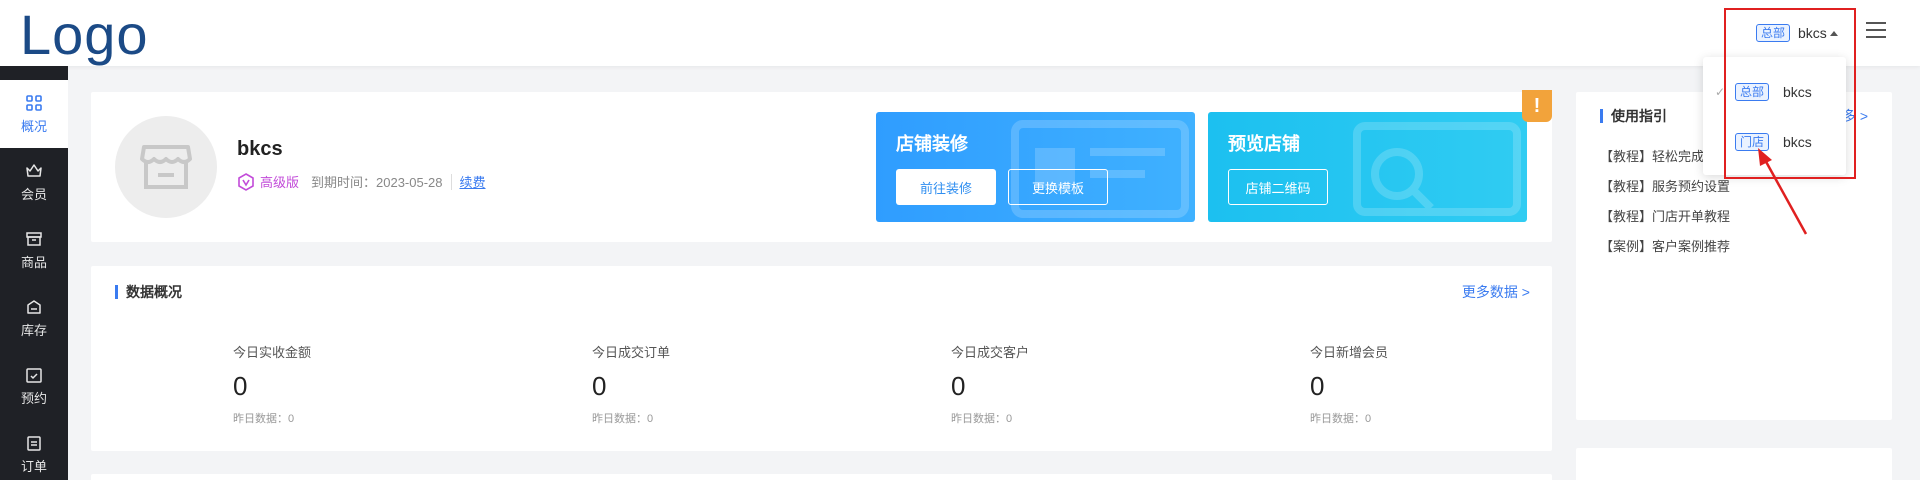 This screenshot has height=480, width=1920. I want to click on store-qrcode-button: 店铺二维码, so click(1278, 187).